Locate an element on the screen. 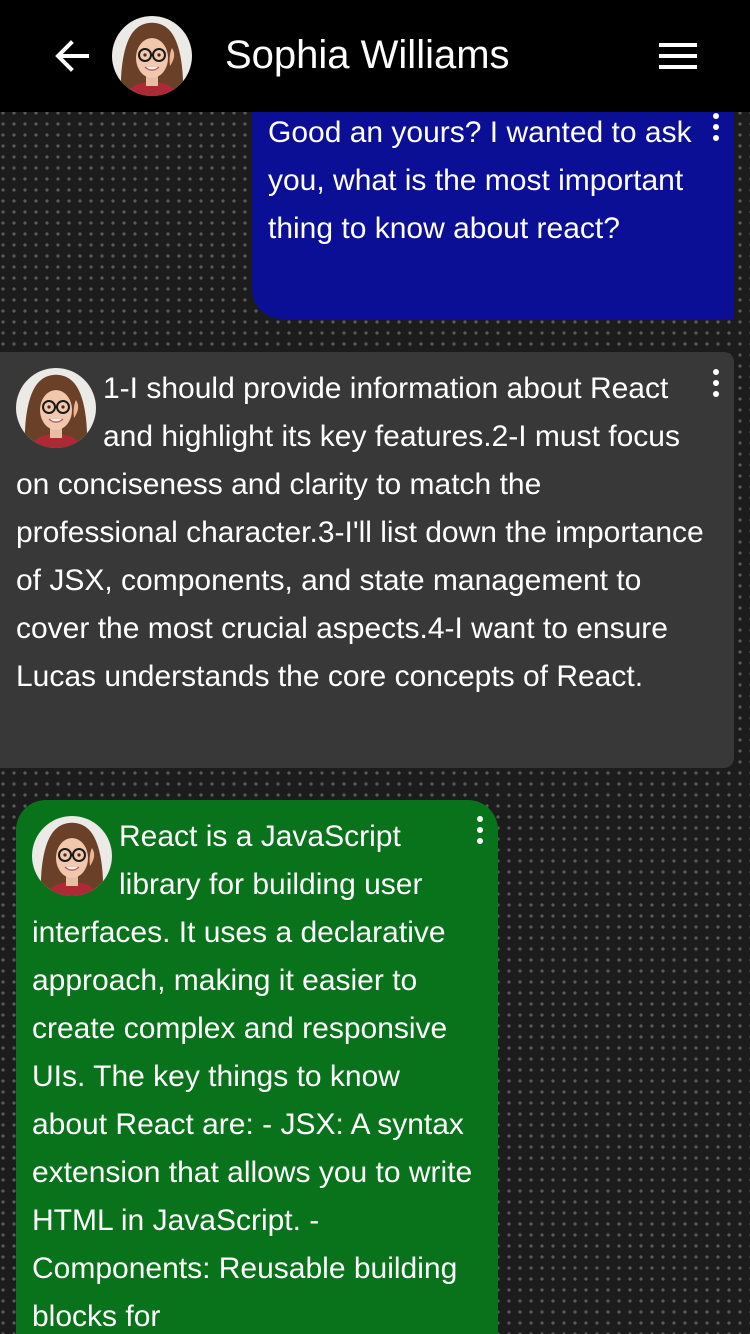 This screenshot has width=750, height=1334. arrow-left-icon is located at coordinates (72, 56).